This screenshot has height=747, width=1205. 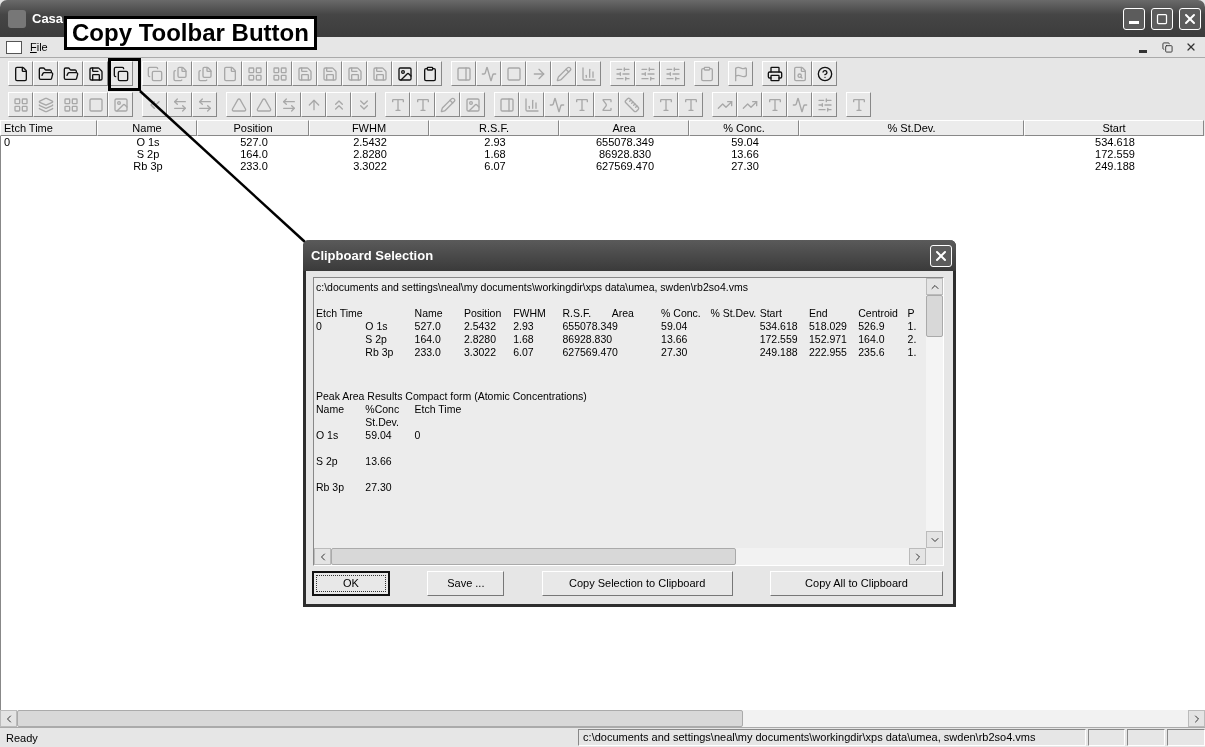 I want to click on report-value: 534.618, so click(x=778, y=326).